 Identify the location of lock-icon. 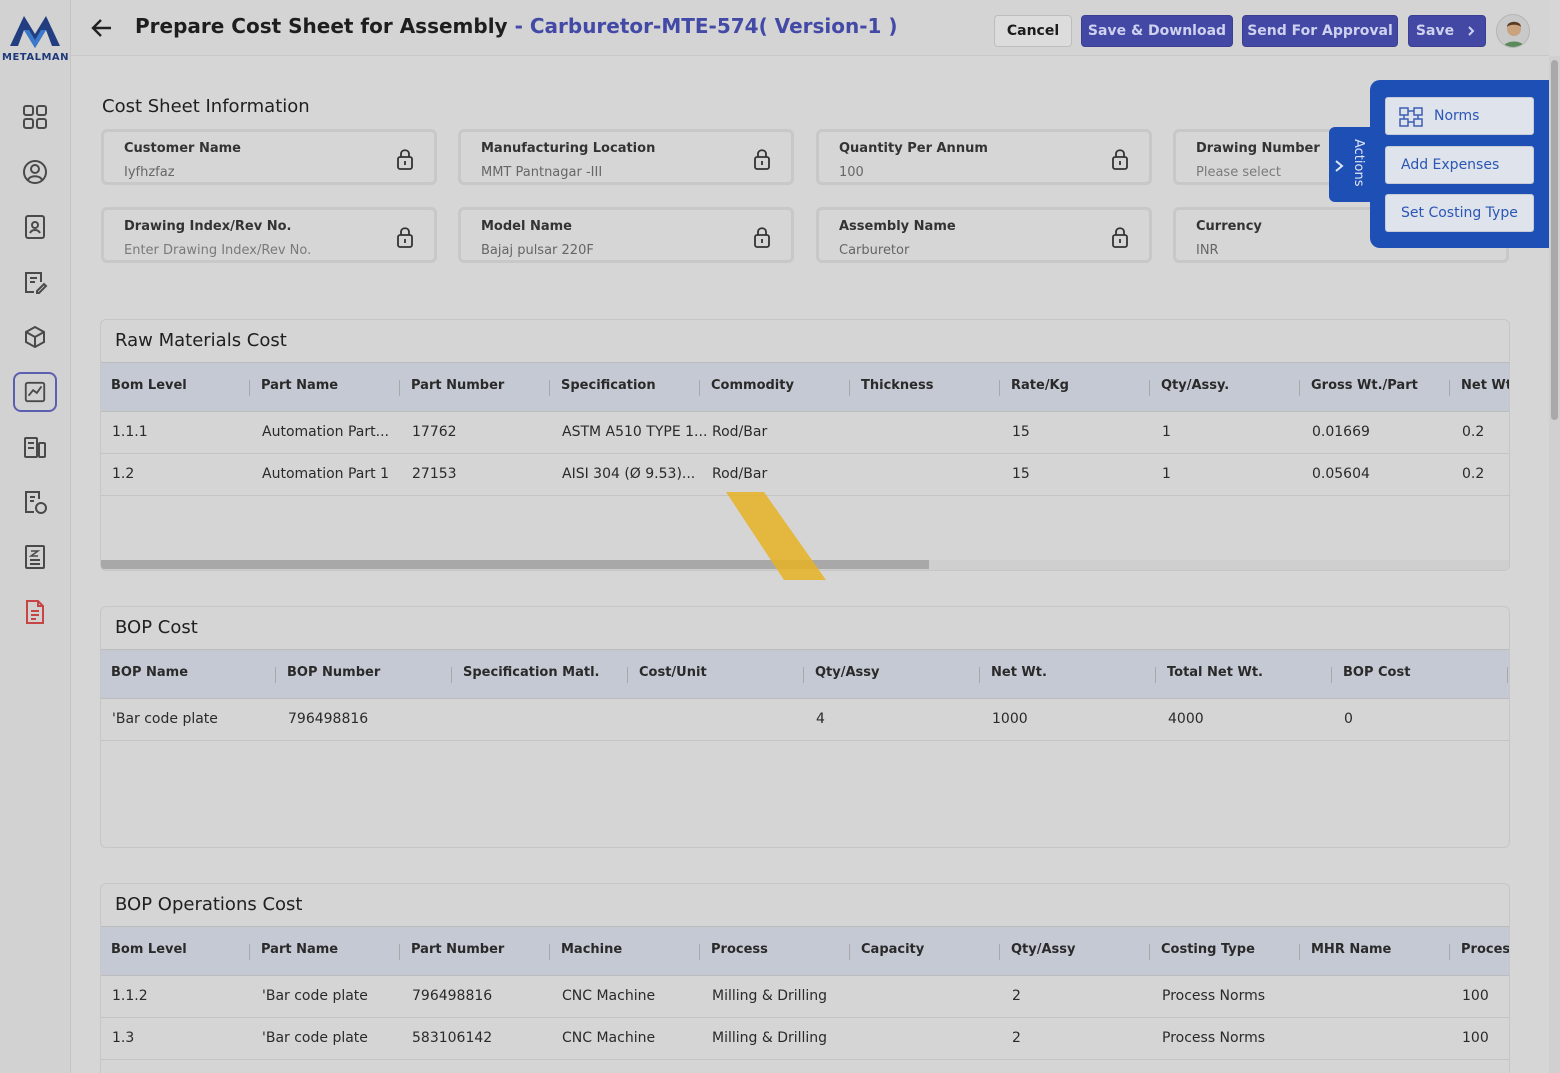
(405, 159).